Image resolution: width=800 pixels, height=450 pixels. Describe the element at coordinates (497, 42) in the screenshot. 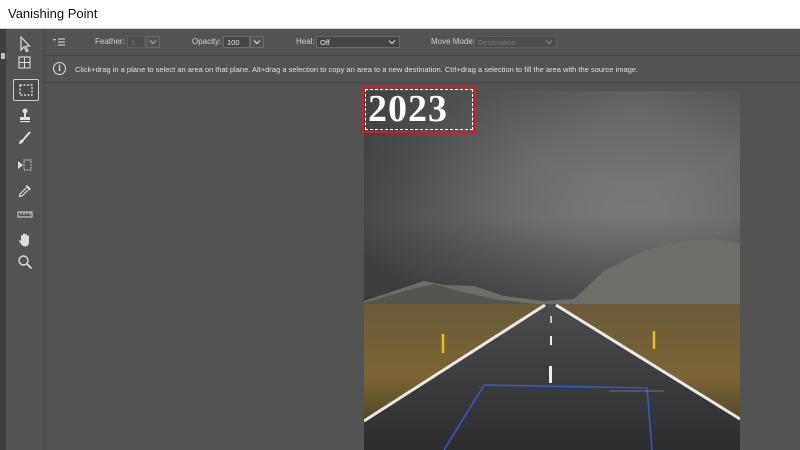

I see `move-mode-value: Destination` at that location.